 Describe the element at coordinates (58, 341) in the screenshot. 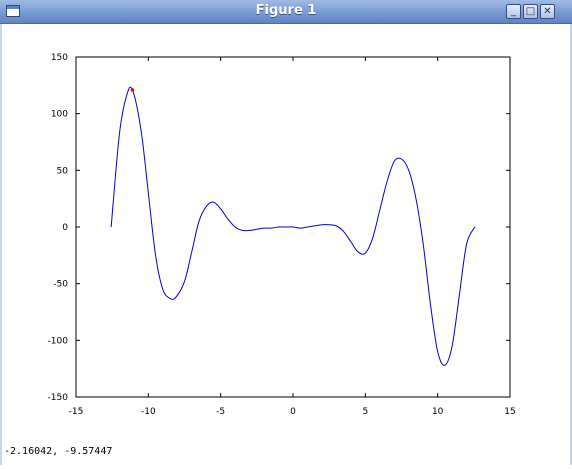

I see `y-tick-label-5: -100` at that location.